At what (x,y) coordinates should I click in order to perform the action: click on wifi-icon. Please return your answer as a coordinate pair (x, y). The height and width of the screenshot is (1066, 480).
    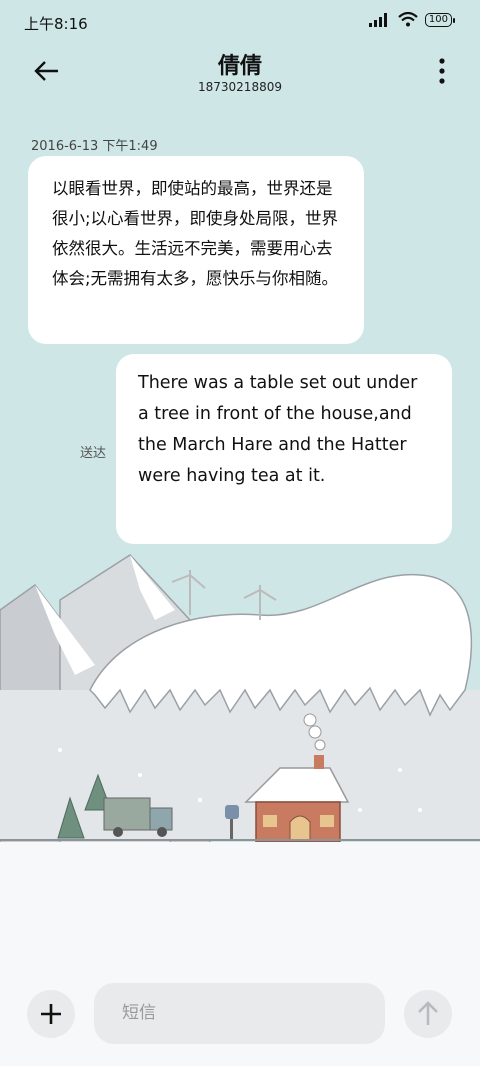
    Looking at the image, I should click on (408, 19).